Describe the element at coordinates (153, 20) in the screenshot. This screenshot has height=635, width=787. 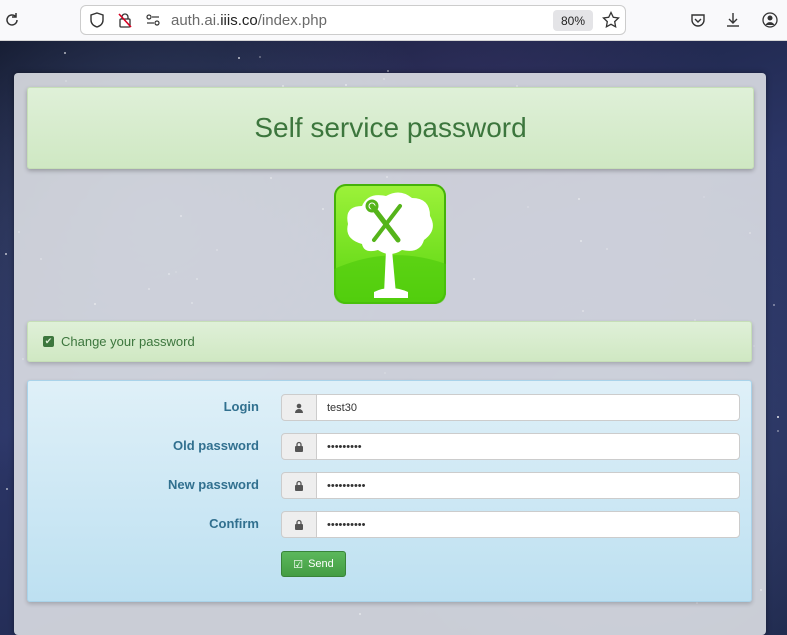
I see `permissions-icon` at that location.